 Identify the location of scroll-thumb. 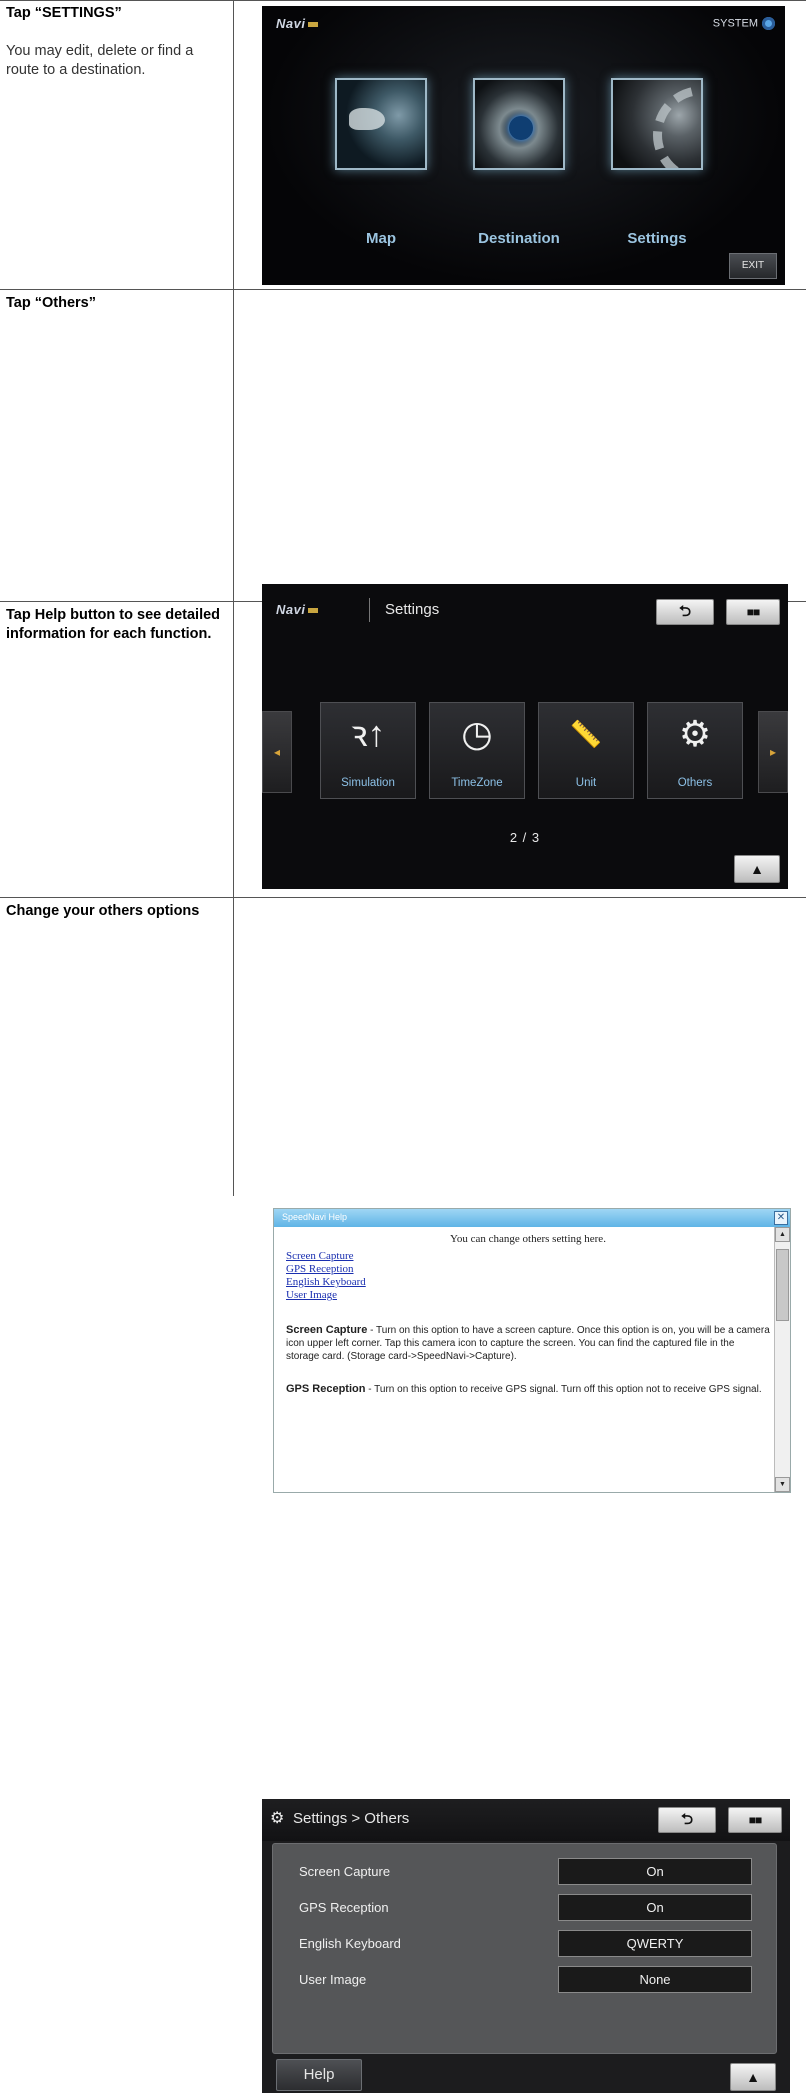
(782, 1285).